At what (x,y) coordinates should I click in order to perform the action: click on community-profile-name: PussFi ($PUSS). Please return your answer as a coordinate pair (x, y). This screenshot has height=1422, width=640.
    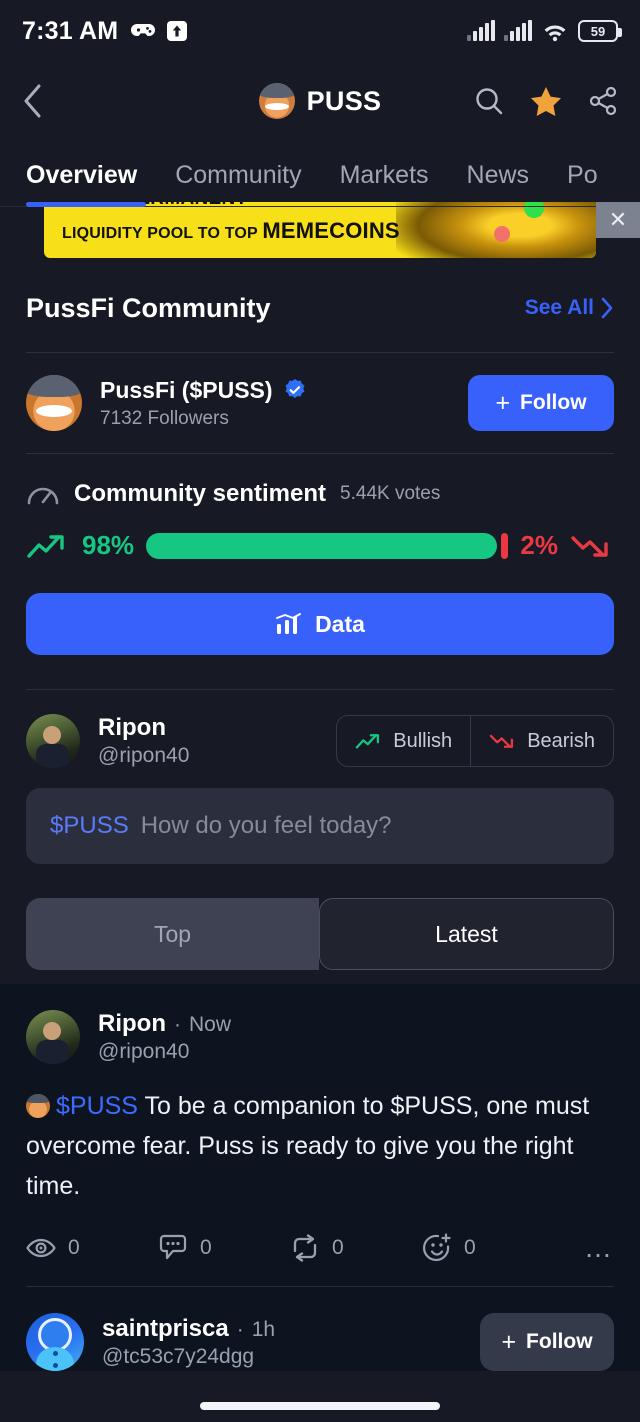
    Looking at the image, I should click on (186, 389).